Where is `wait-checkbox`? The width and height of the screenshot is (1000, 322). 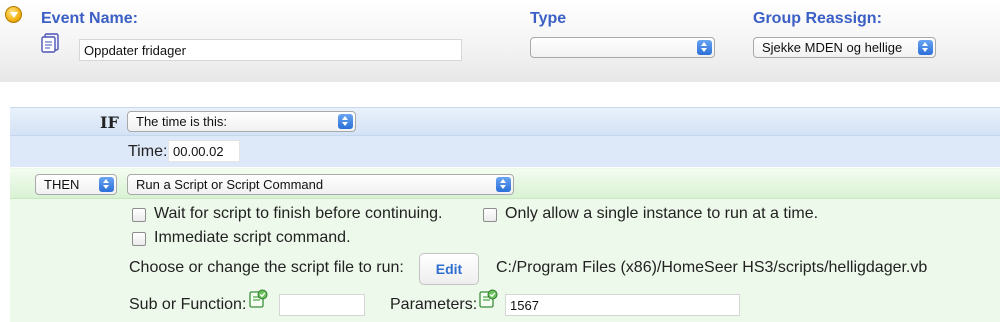 wait-checkbox is located at coordinates (139, 215).